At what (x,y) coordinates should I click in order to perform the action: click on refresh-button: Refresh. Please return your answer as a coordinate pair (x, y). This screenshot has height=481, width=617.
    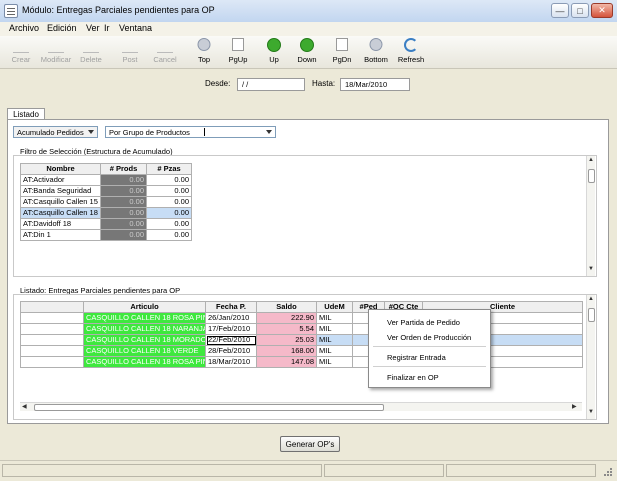
    Looking at the image, I should click on (411, 52).